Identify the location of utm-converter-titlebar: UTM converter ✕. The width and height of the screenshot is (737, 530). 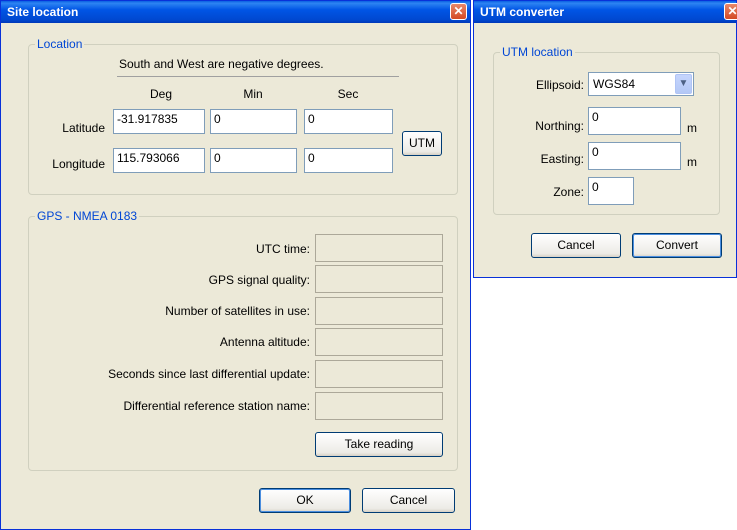
(605, 12).